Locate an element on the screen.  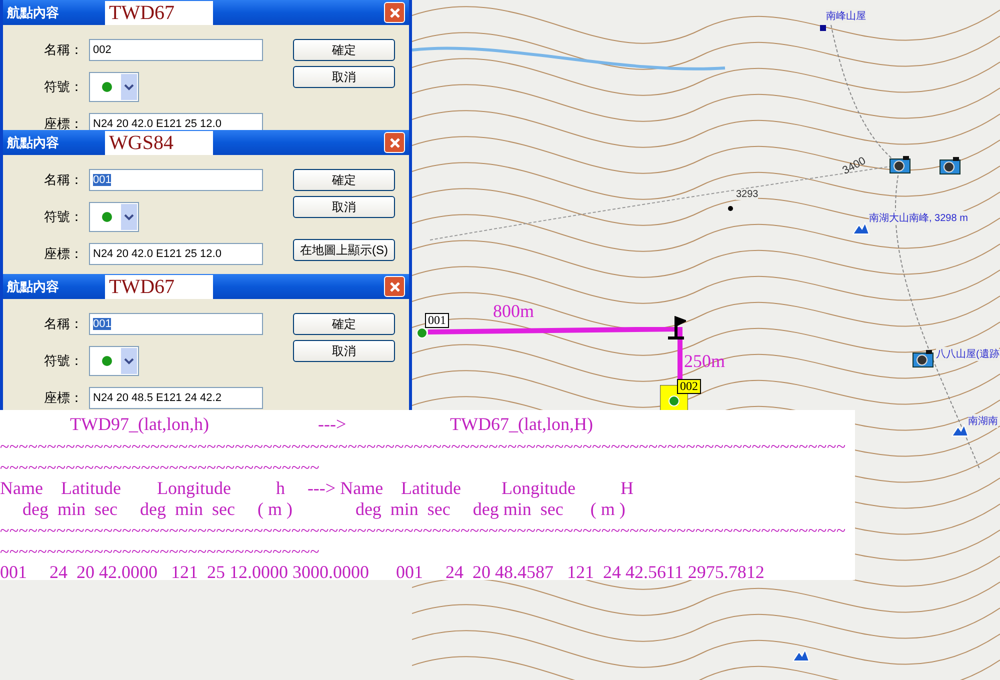
point-icon is located at coordinates (730, 208).